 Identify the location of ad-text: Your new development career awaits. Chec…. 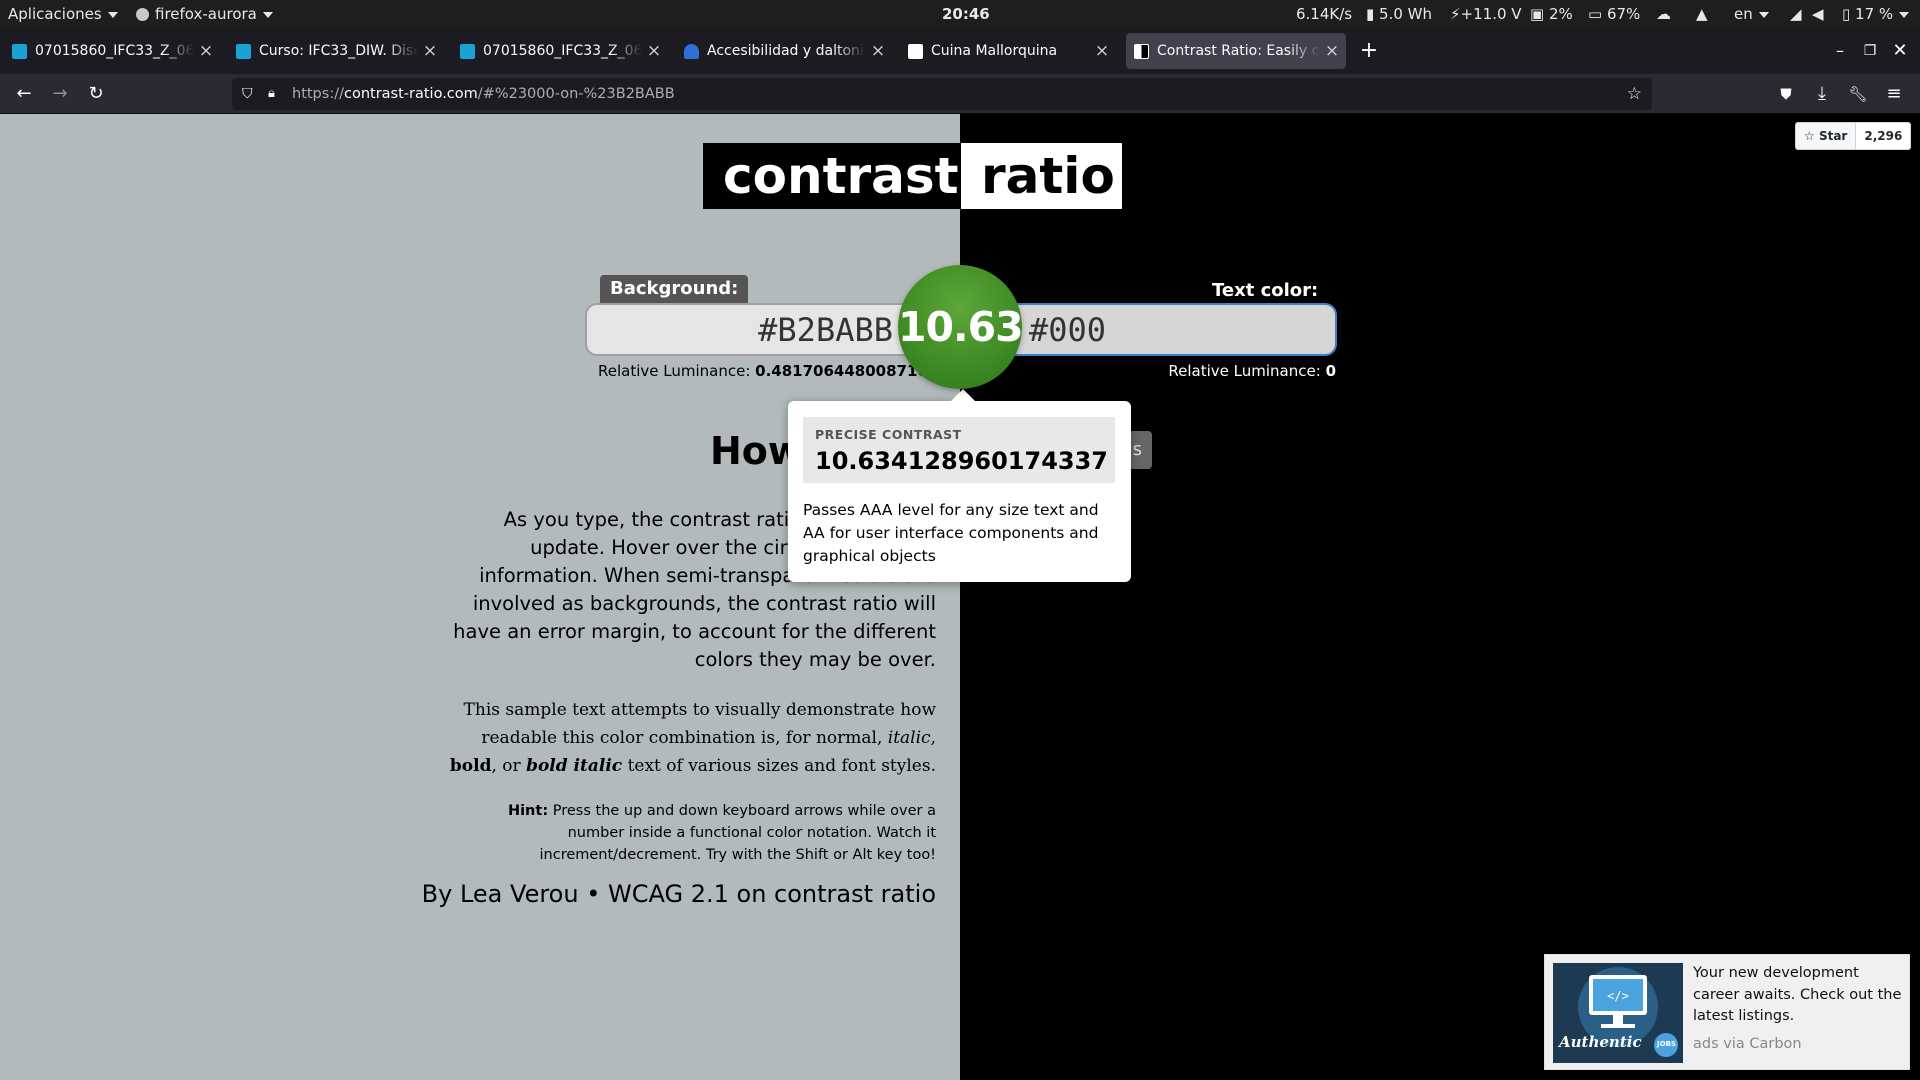
(1798, 995).